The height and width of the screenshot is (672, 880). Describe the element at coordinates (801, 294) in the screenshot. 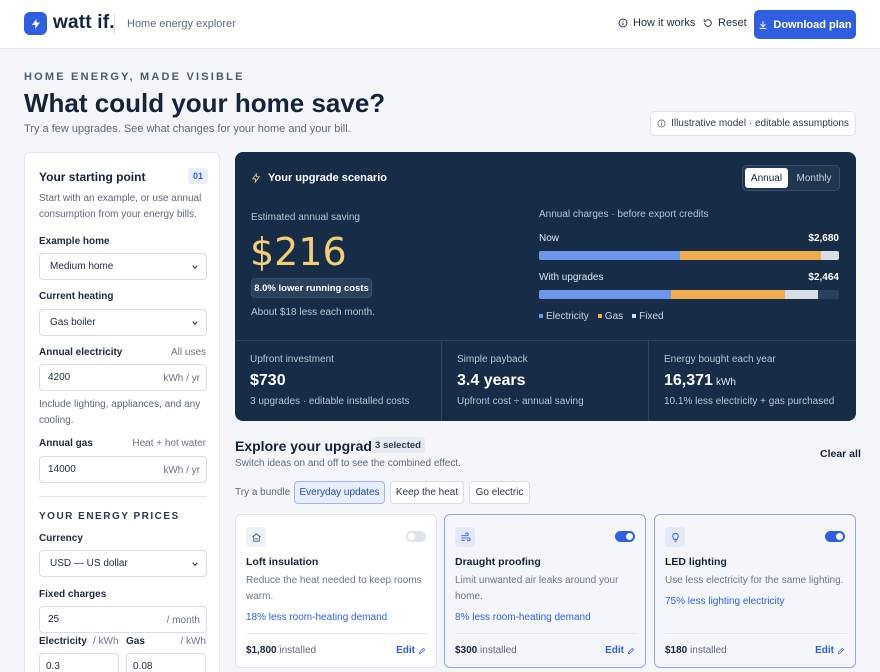

I see `with-bar-fixed` at that location.